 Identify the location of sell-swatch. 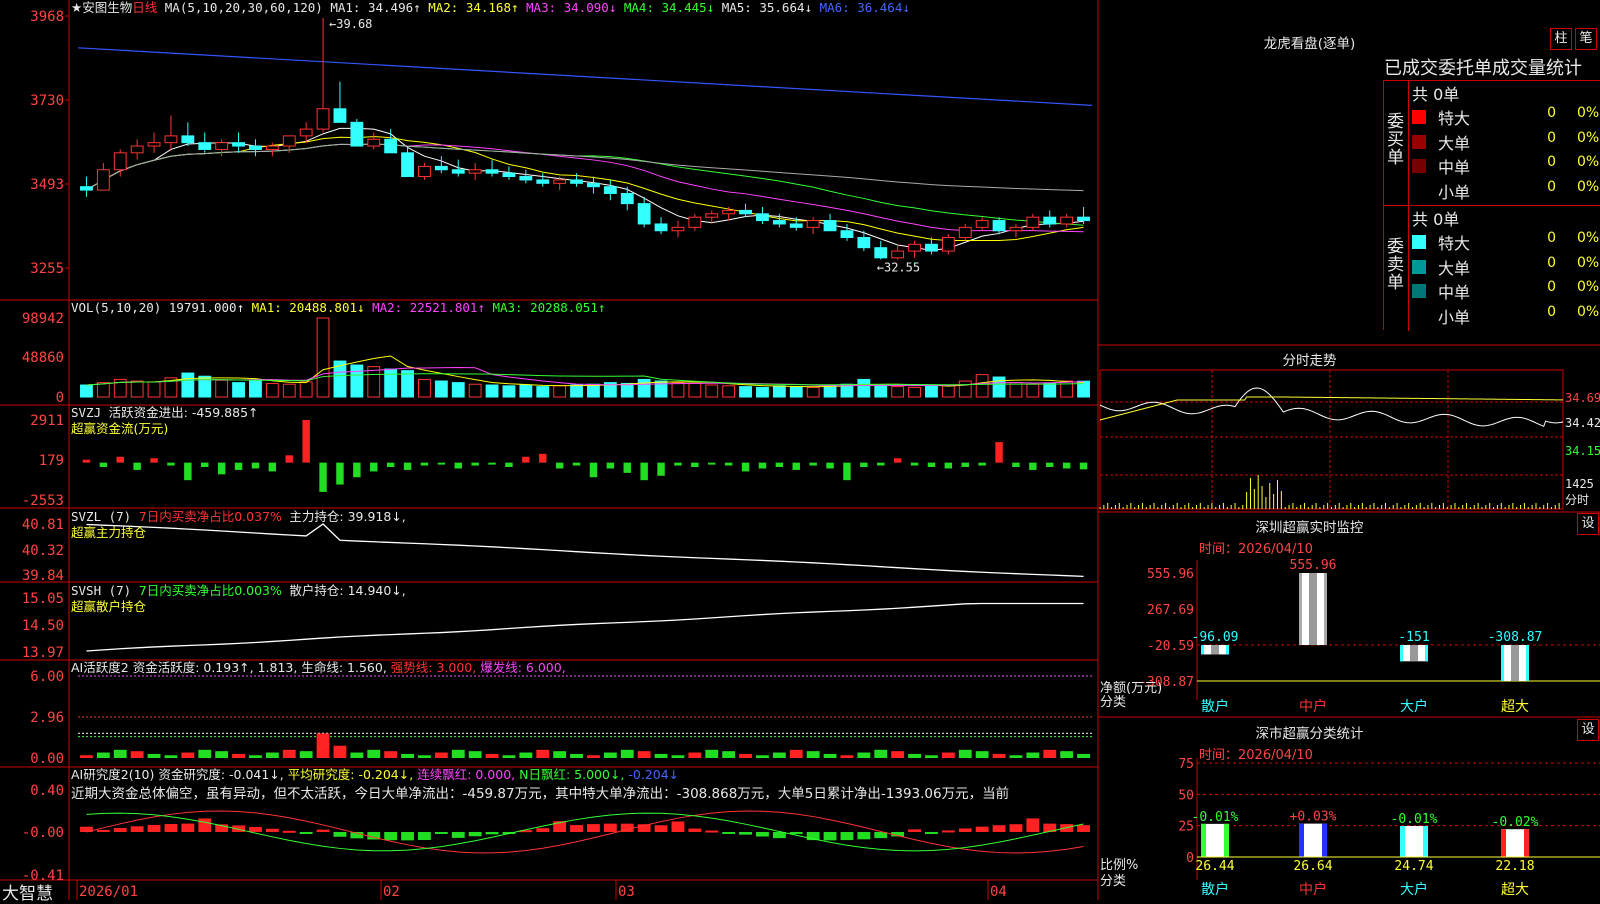
(1419, 242).